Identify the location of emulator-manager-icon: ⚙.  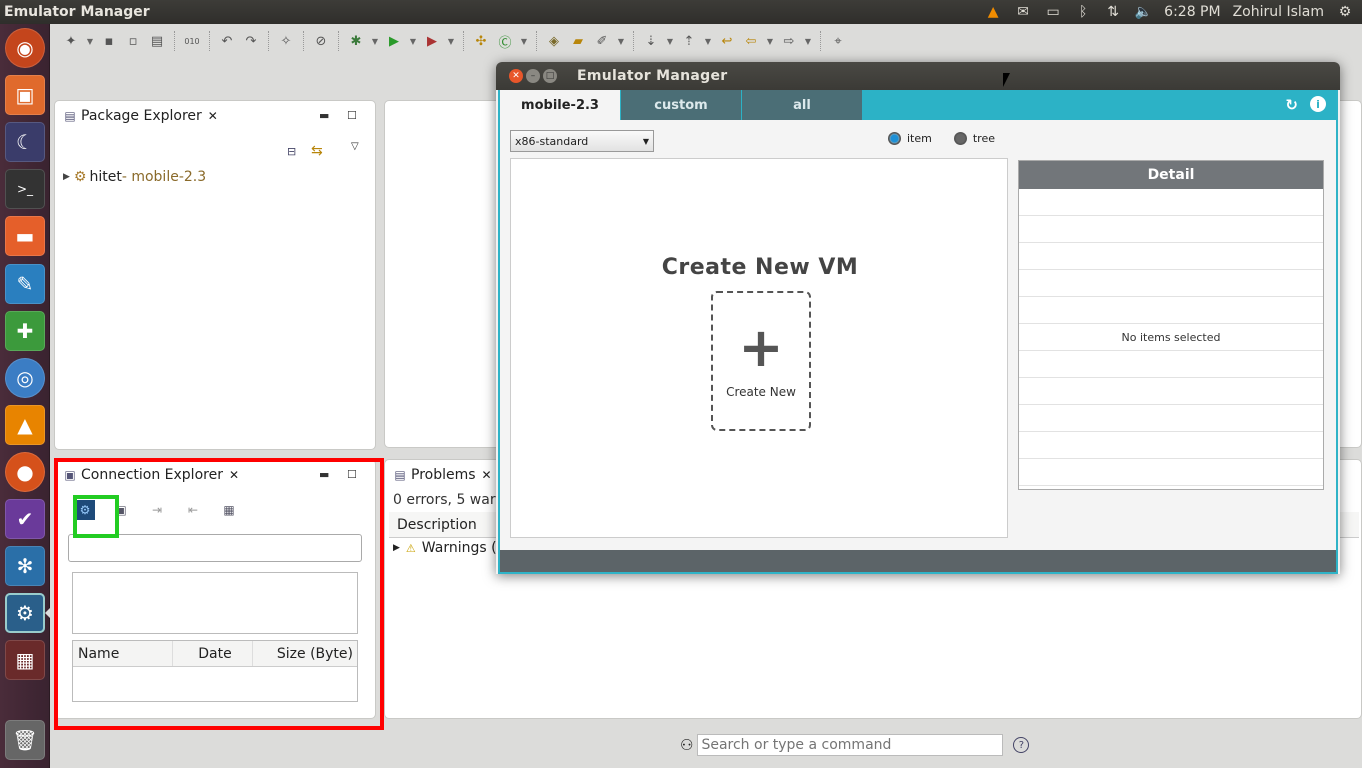
(85, 510).